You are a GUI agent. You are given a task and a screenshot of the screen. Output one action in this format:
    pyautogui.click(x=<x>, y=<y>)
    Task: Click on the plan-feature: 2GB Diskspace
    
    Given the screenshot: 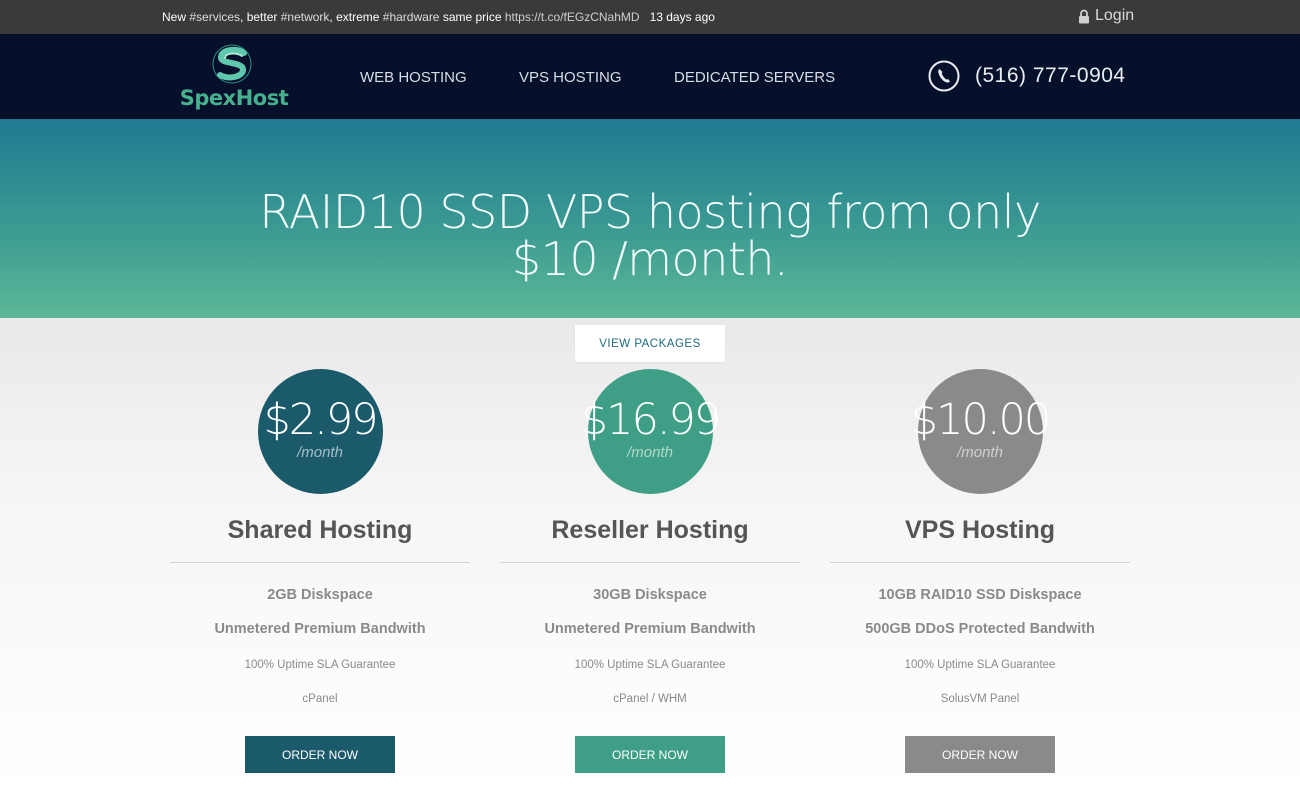 What is the action you would take?
    pyautogui.click(x=320, y=595)
    